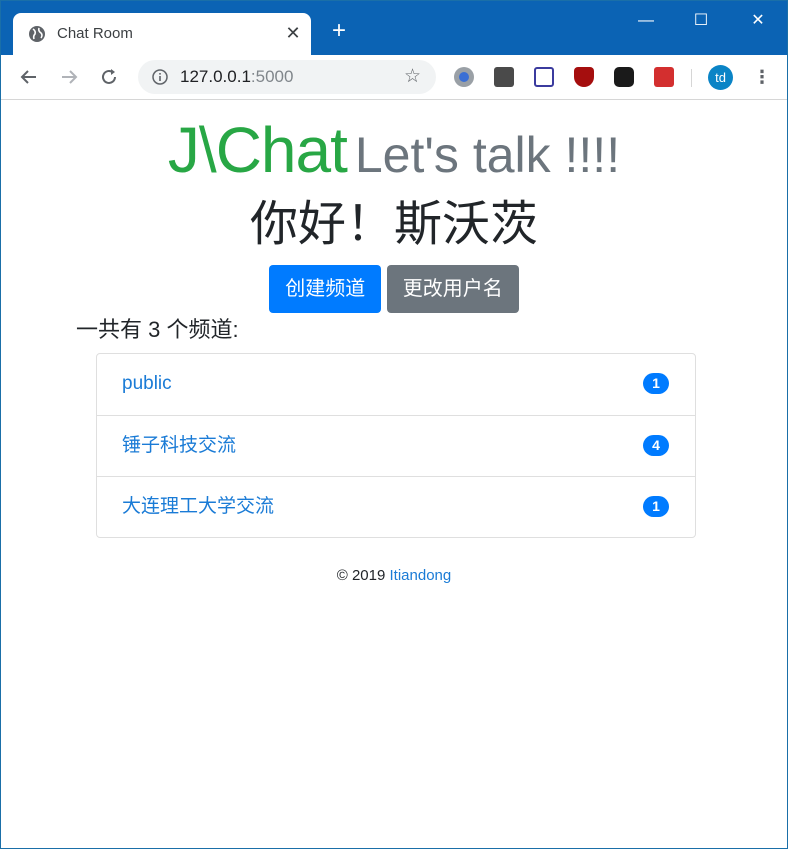 The width and height of the screenshot is (788, 849). I want to click on channel-name: 锤子科技交流, so click(179, 446).